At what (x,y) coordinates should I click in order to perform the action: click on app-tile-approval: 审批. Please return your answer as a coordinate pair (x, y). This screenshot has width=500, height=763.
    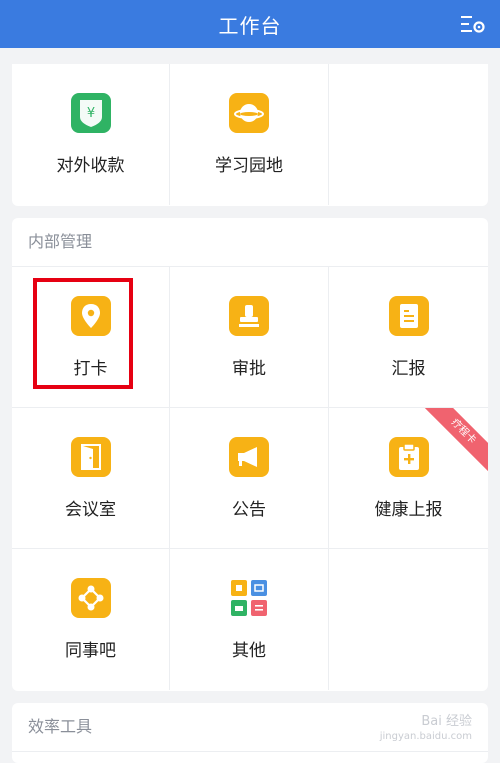
    Looking at the image, I should click on (249, 337).